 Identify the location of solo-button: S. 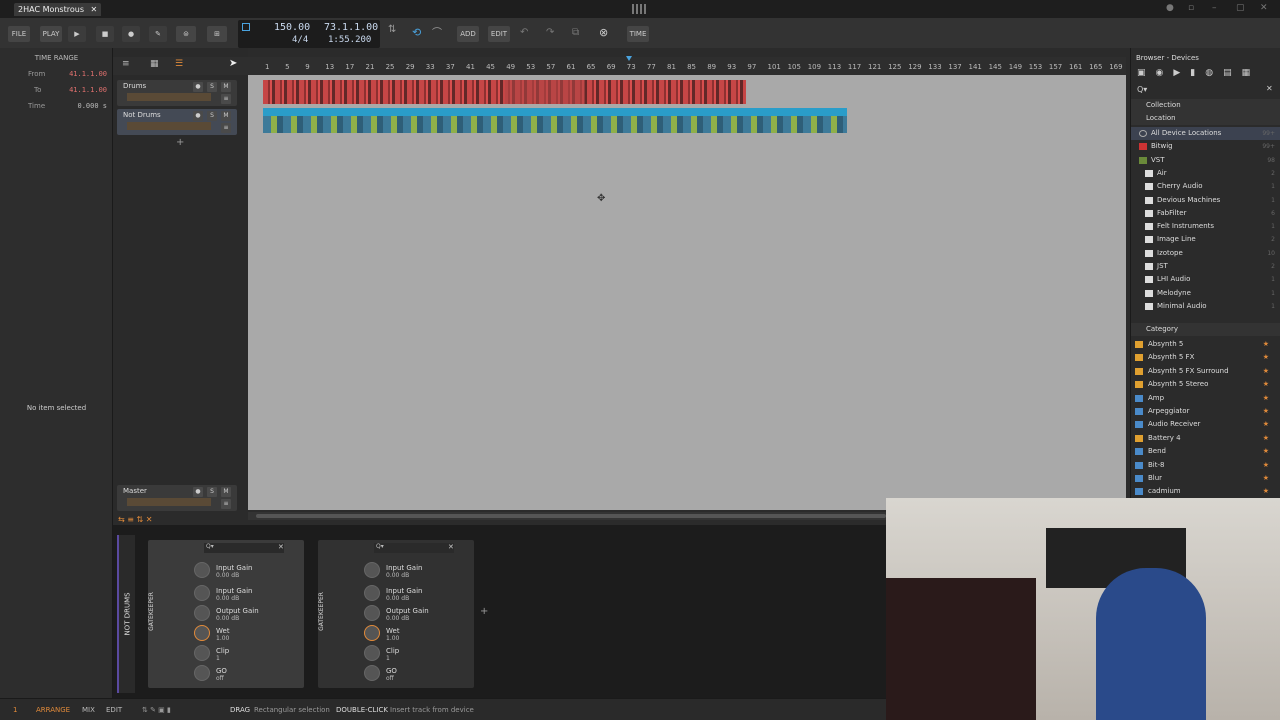
(212, 492).